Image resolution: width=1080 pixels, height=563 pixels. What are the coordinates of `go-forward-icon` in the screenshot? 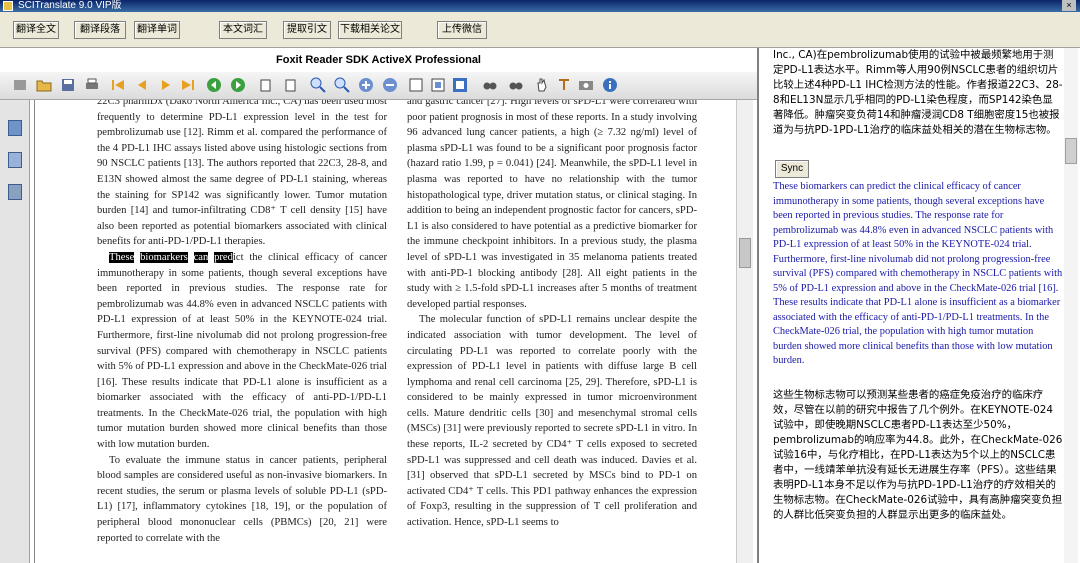 It's located at (238, 85).